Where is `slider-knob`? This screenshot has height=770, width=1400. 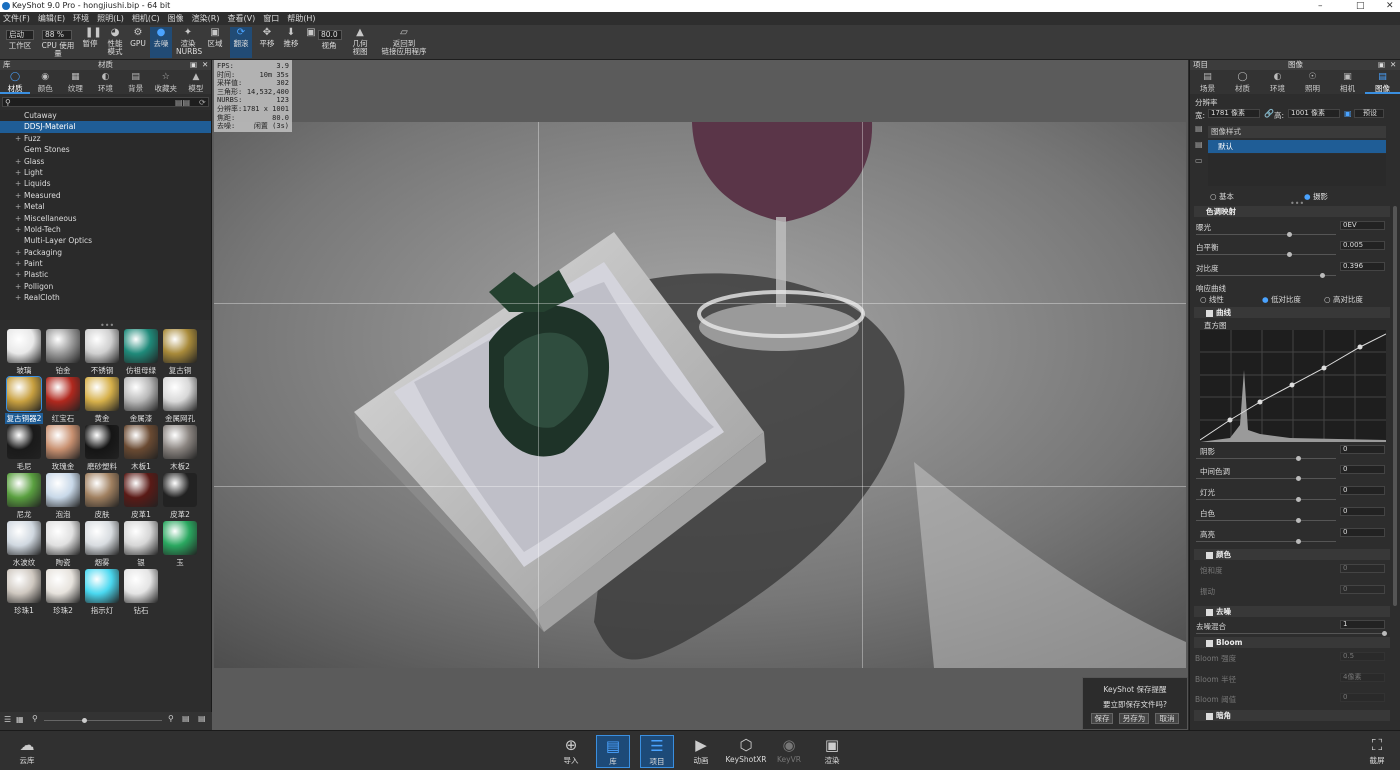 slider-knob is located at coordinates (84, 720).